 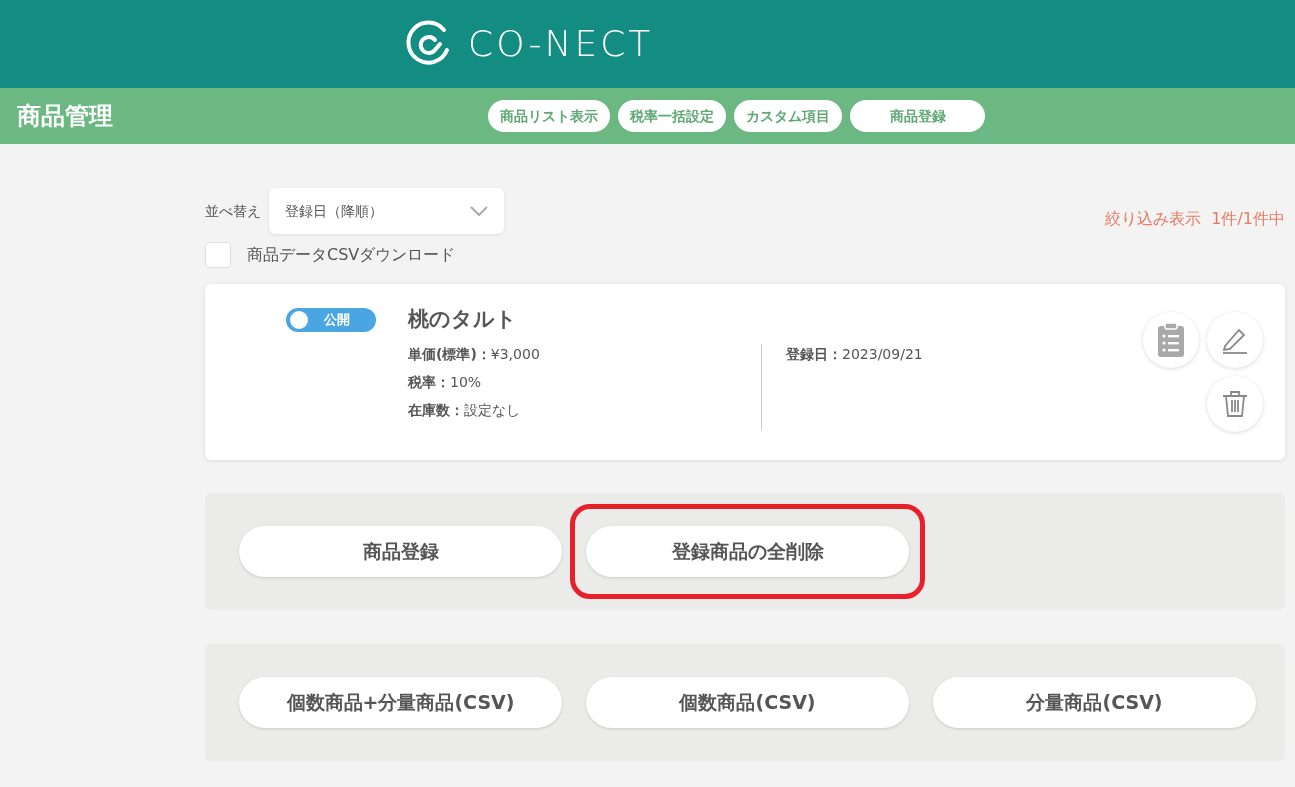 What do you see at coordinates (400, 551) in the screenshot?
I see `action-button: 商品登録` at bounding box center [400, 551].